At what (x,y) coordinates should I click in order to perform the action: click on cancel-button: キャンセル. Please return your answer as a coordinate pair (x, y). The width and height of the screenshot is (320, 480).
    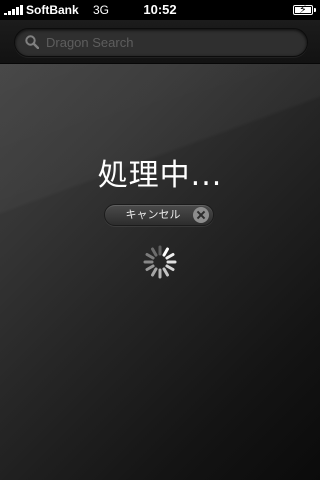
    Looking at the image, I should click on (159, 215).